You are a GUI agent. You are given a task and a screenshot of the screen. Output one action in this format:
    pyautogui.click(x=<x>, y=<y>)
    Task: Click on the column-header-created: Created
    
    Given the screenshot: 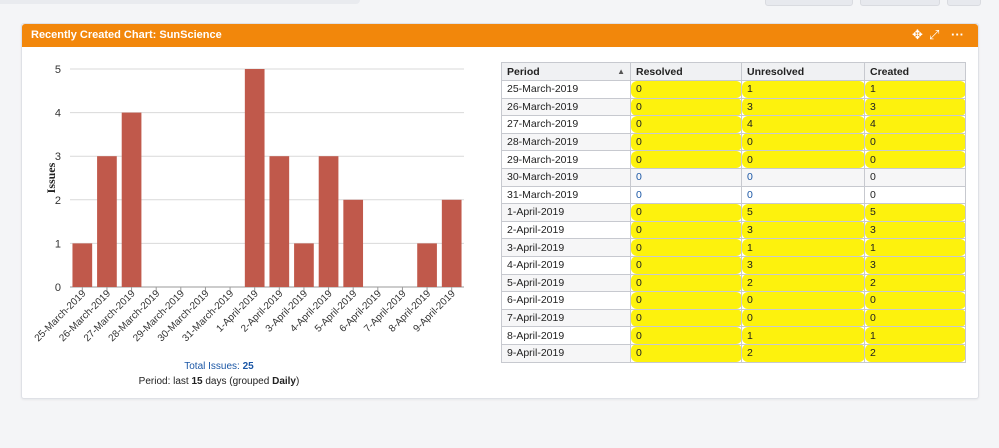 What is the action you would take?
    pyautogui.click(x=915, y=71)
    